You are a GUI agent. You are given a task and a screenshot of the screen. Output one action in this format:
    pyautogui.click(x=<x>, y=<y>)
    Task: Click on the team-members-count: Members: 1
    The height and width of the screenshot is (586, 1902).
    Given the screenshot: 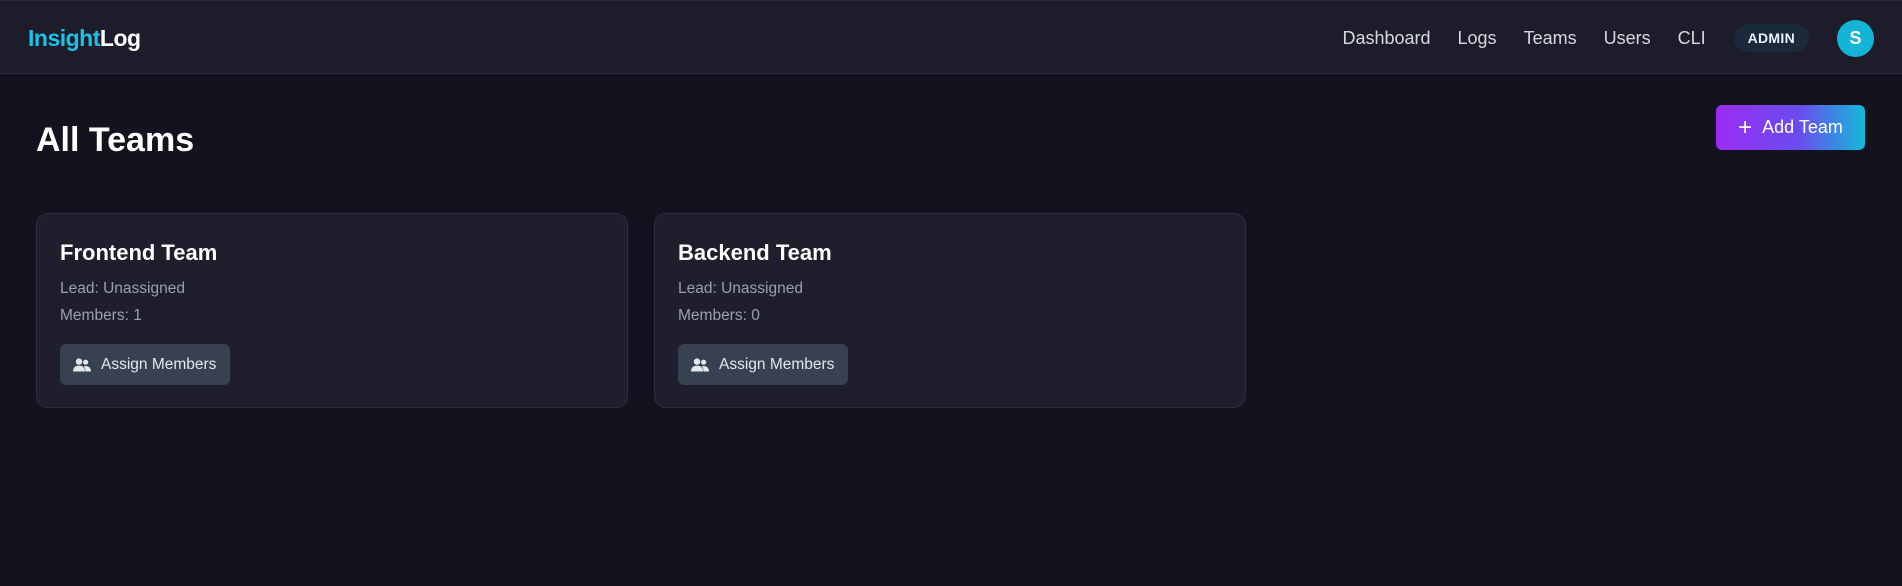 What is the action you would take?
    pyautogui.click(x=101, y=315)
    